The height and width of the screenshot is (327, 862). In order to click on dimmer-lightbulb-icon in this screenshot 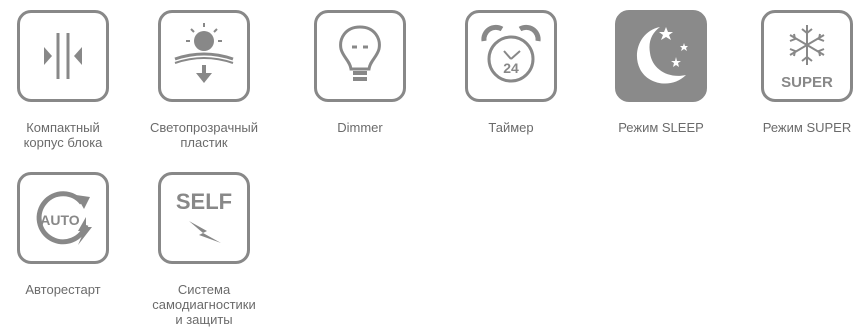, I will do `click(360, 56)`.